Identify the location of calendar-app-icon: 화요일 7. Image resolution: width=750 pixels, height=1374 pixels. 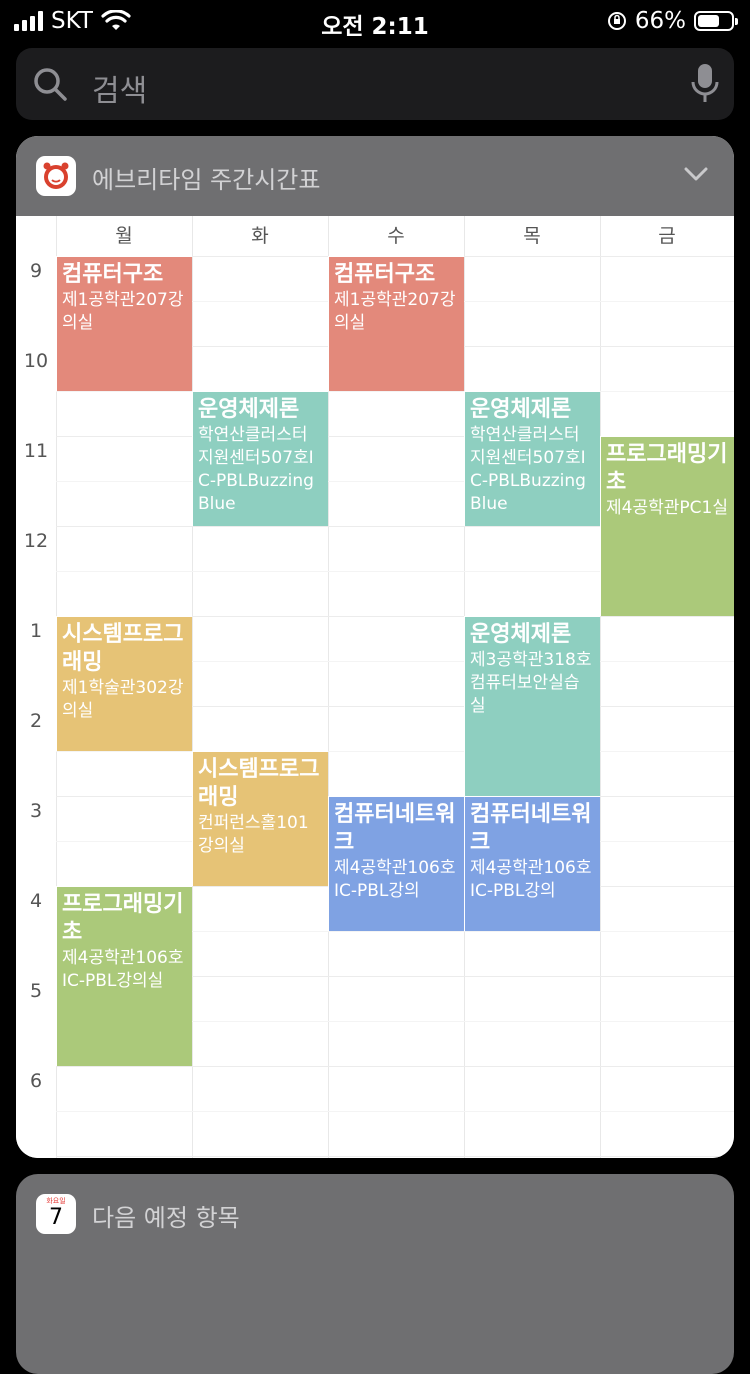
(56, 1214).